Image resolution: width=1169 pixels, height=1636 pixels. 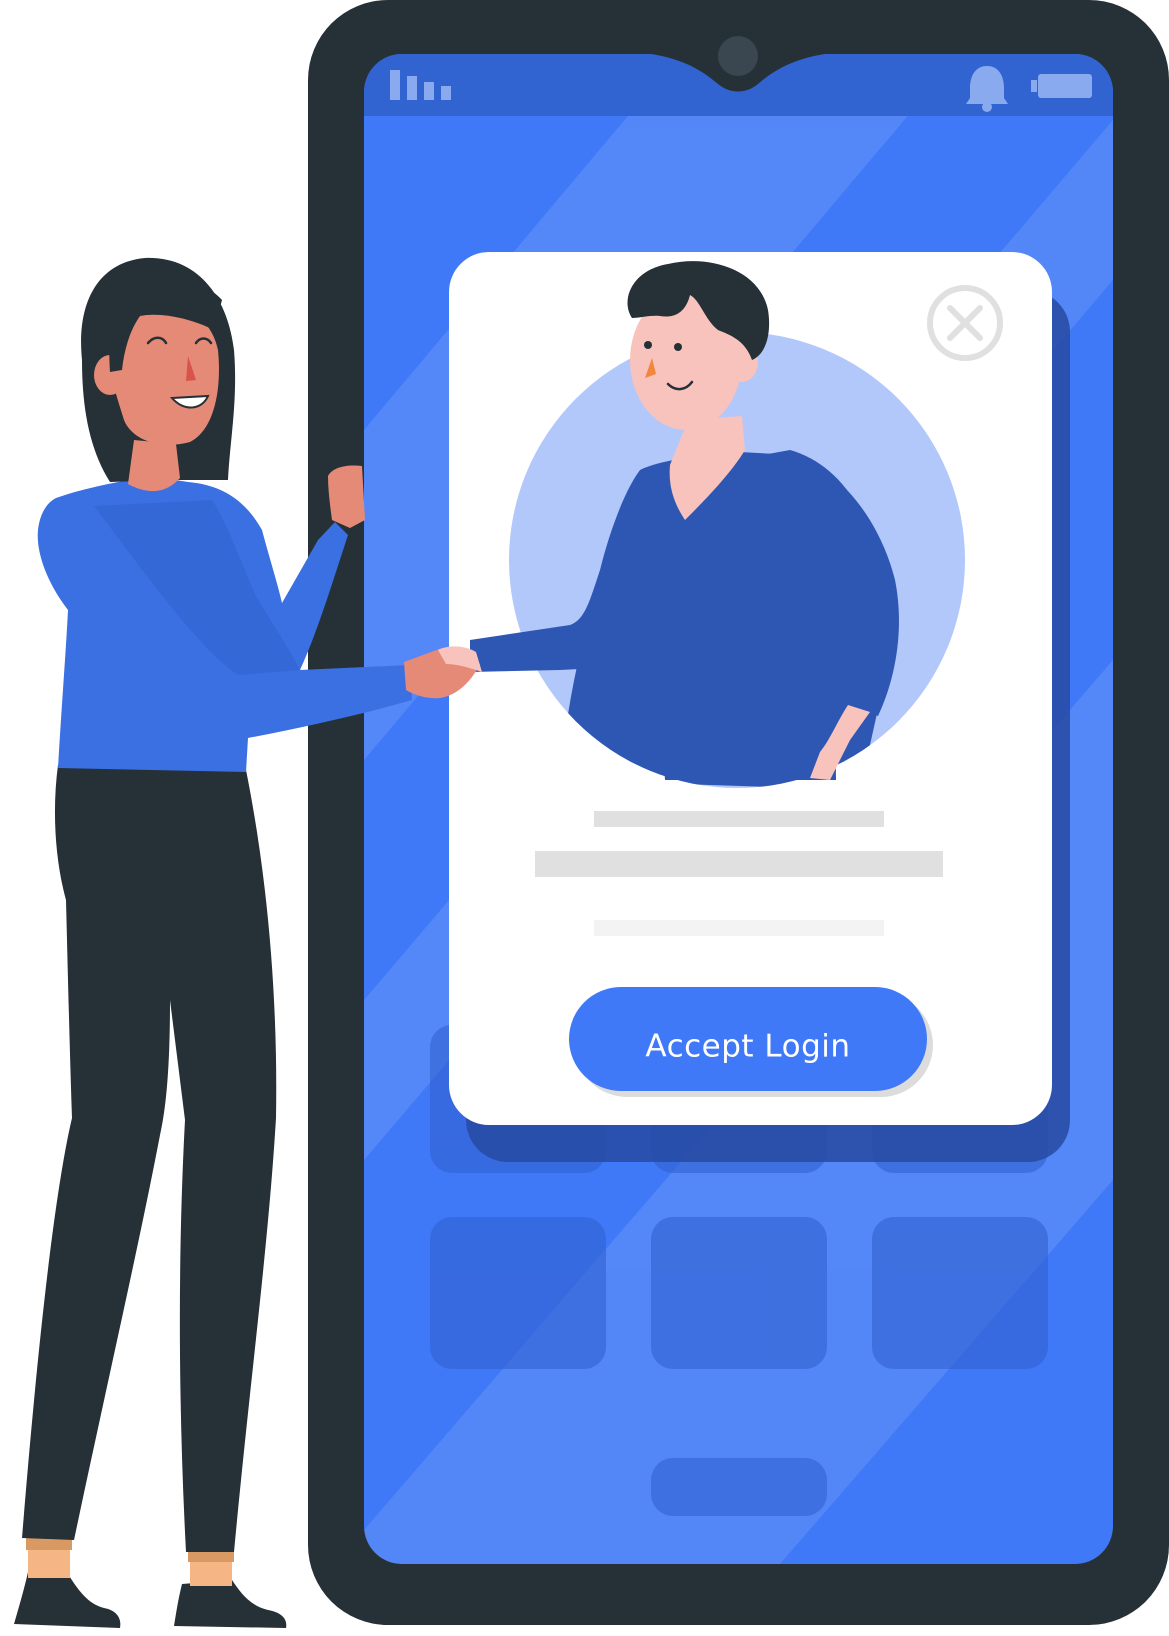 What do you see at coordinates (738, 56) in the screenshot?
I see `camera-icon` at bounding box center [738, 56].